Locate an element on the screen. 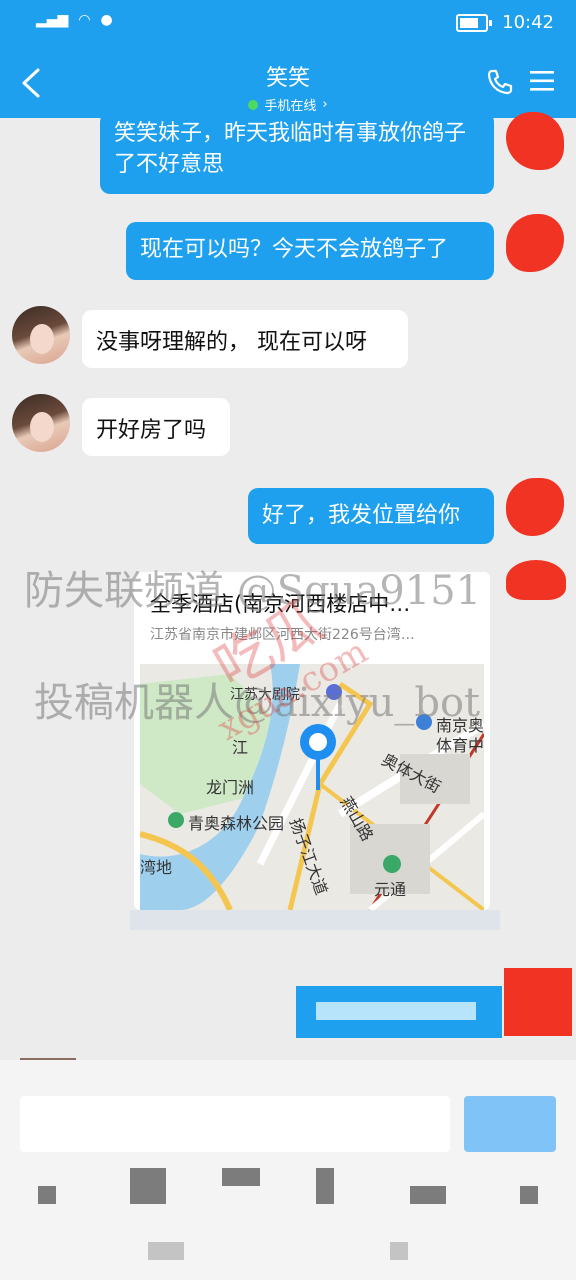 This screenshot has width=576, height=1280. menu-icon is located at coordinates (542, 81).